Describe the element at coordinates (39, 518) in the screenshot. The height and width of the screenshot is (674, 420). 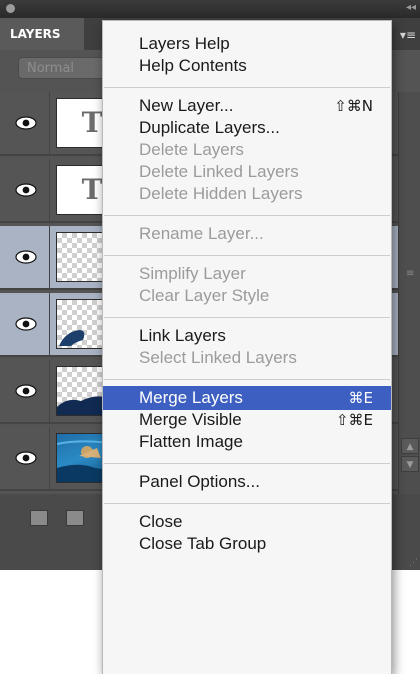
I see `link-layers-icon` at that location.